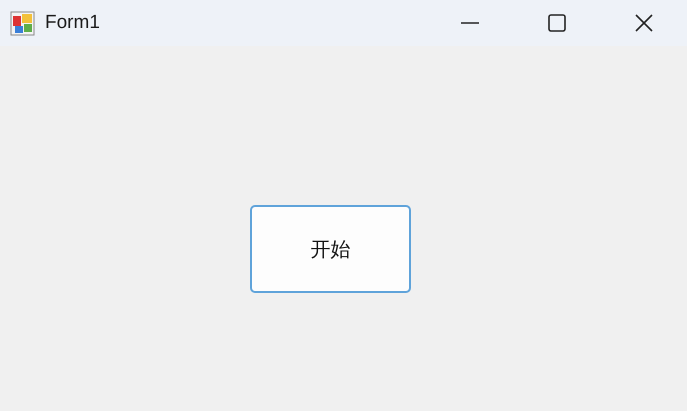  Describe the element at coordinates (470, 23) in the screenshot. I see `minimize-icon` at that location.